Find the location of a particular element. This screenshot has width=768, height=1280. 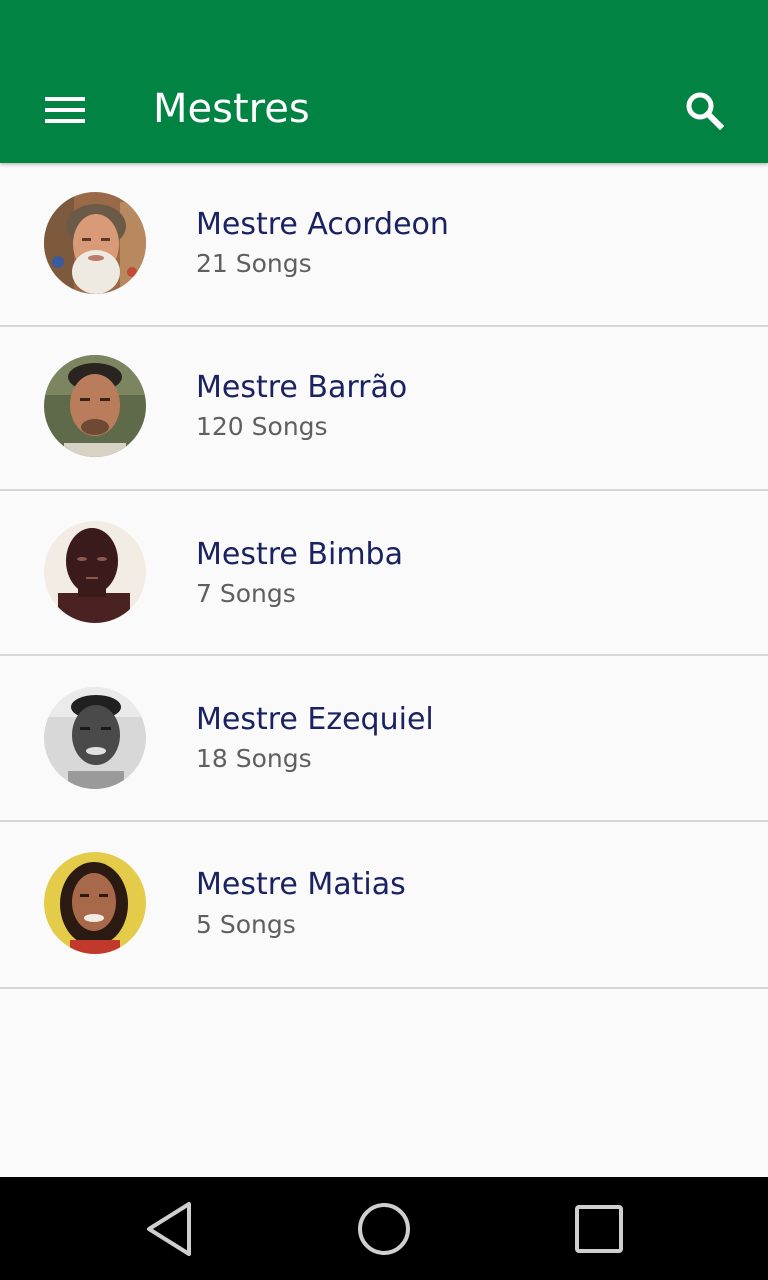

system-nav-bar is located at coordinates (384, 1228).